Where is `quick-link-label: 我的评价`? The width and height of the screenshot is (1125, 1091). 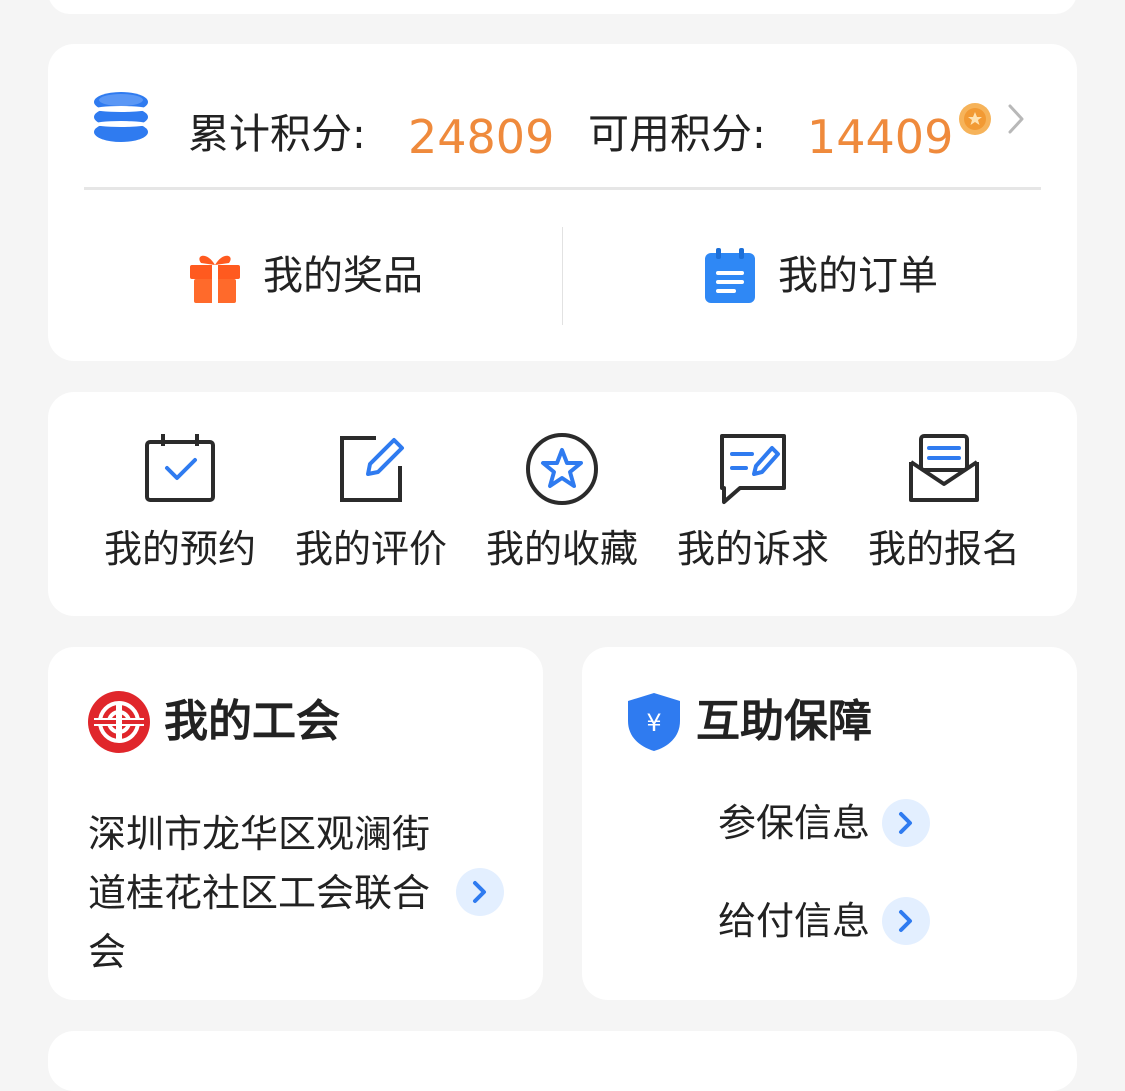
quick-link-label: 我的评价 is located at coordinates (370, 549).